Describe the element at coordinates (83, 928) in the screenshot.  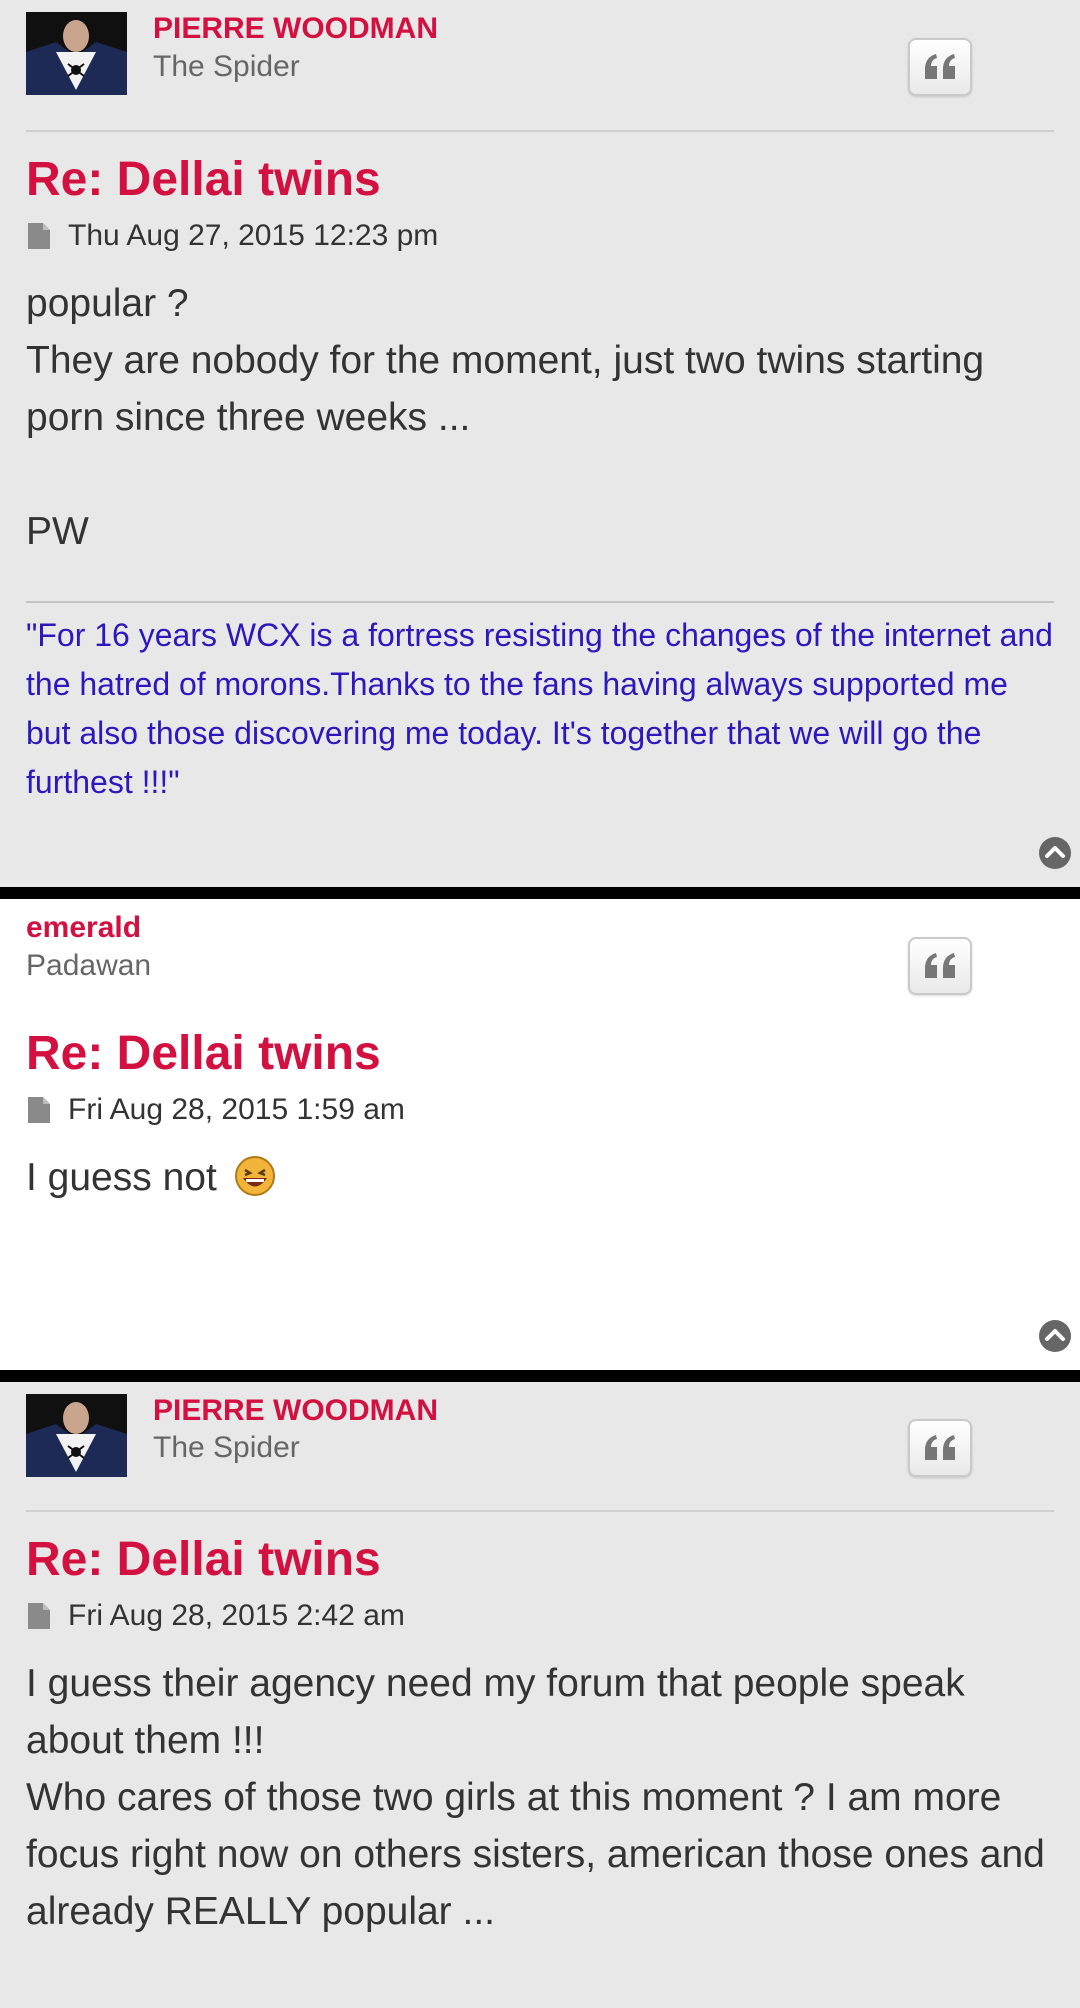
I see `author-name: emerald` at that location.